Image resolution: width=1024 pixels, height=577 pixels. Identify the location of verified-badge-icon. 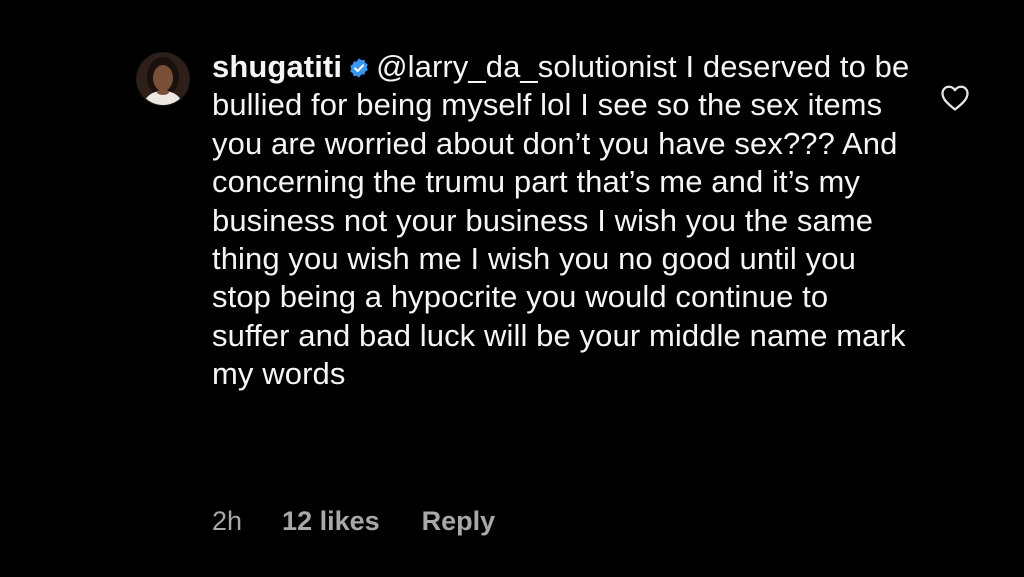
(359, 64).